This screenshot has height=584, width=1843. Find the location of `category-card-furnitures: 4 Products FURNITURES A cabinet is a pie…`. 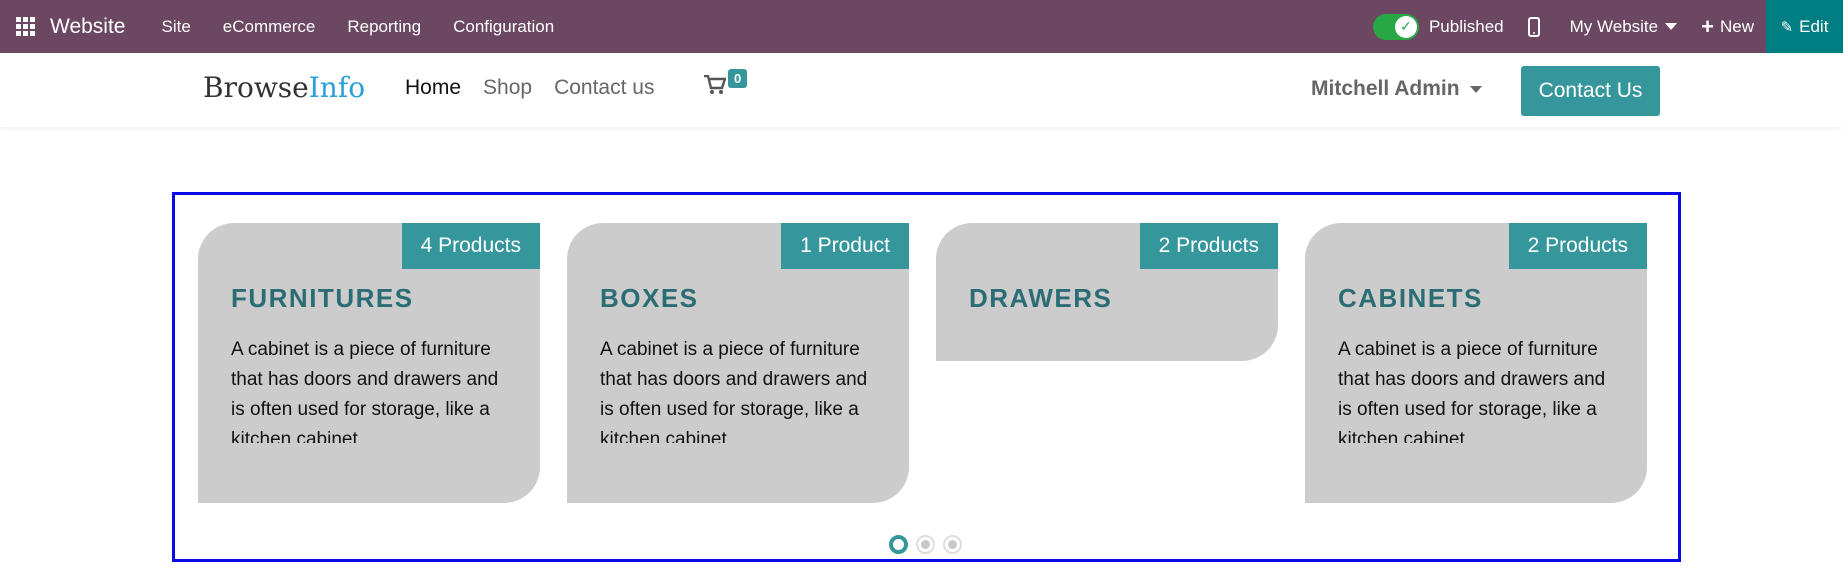

category-card-furnitures: 4 Products FURNITURES A cabinet is a pie… is located at coordinates (369, 363).